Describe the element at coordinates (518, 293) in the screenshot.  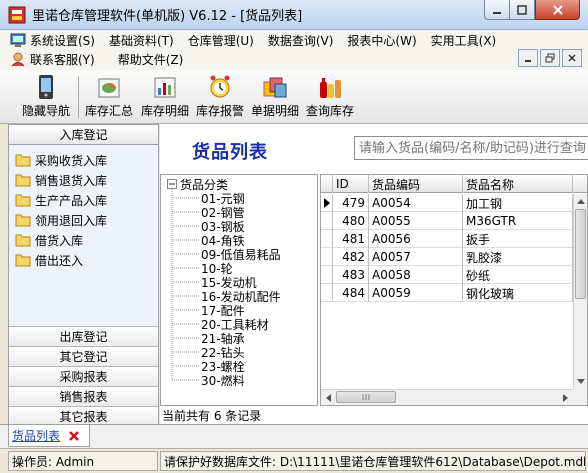
I see `cell-name: 钢化玻璃` at that location.